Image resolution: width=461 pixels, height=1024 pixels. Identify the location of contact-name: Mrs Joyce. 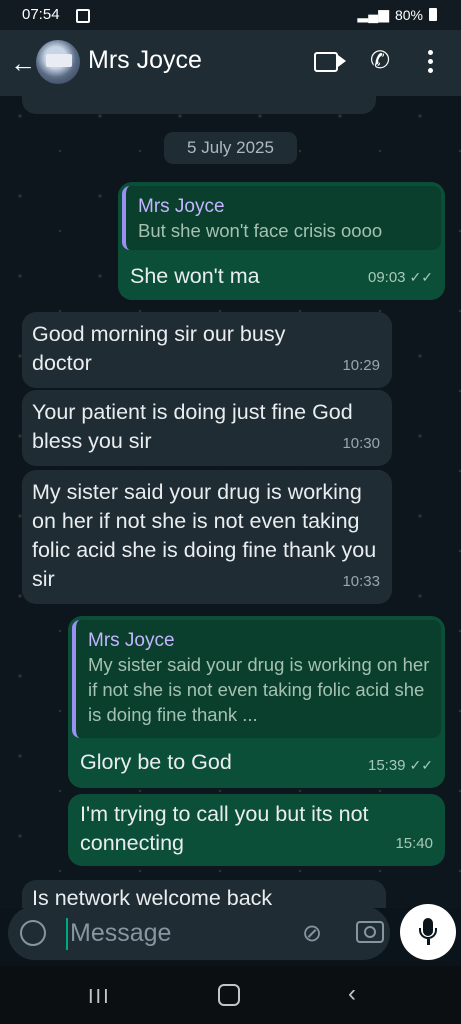
(145, 60).